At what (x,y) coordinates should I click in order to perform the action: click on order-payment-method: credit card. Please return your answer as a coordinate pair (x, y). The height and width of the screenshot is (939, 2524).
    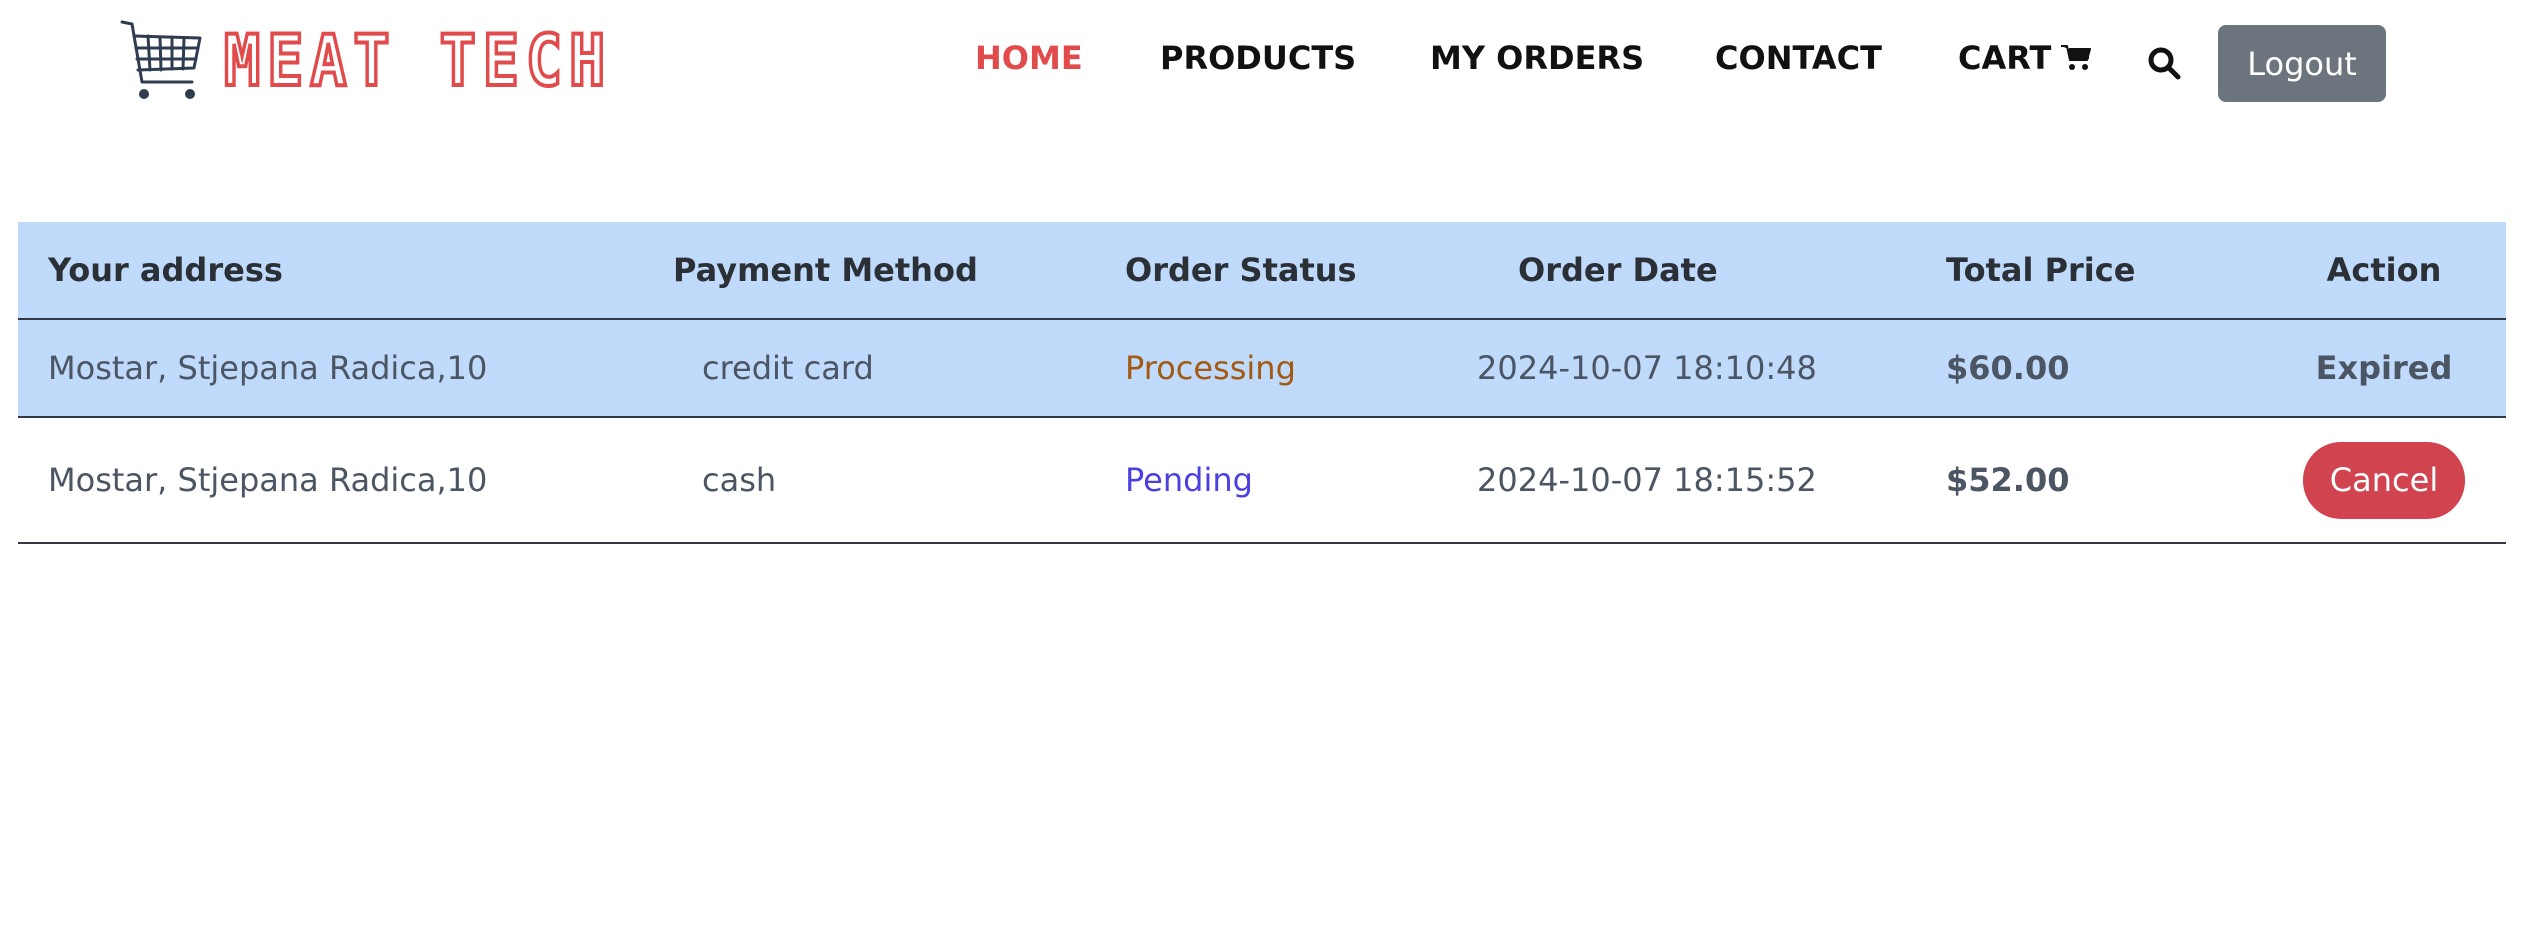
    Looking at the image, I should click on (788, 368).